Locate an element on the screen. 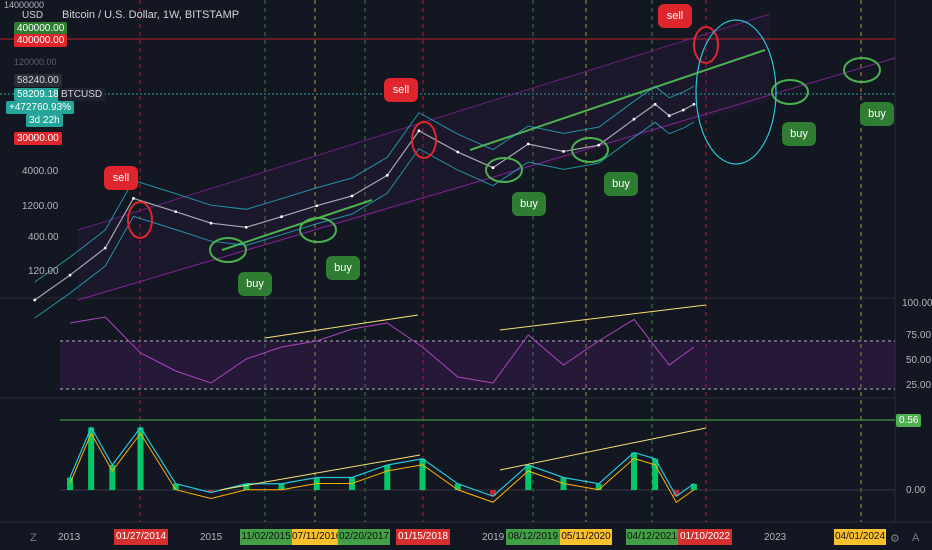 The image size is (932, 550). auto-scale-icon: A is located at coordinates (915, 538).